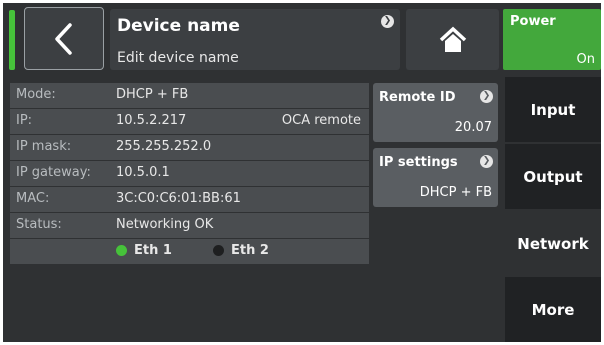  I want to click on device-name-button: Device name Edit device name ❯, so click(255, 39).